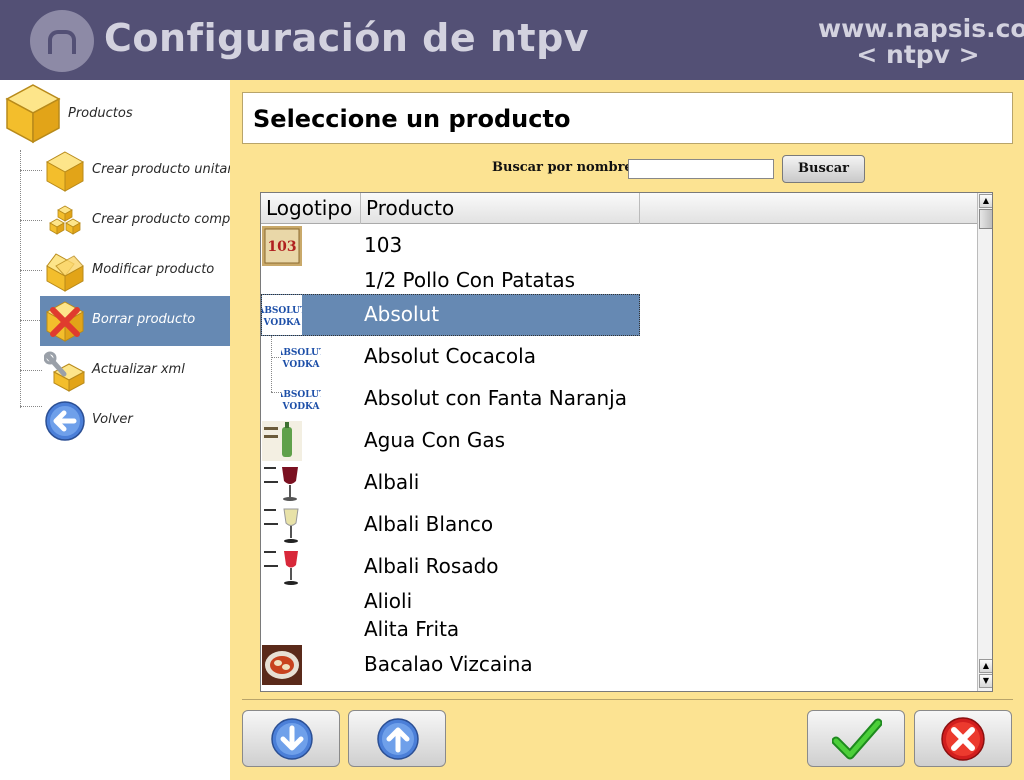  What do you see at coordinates (619, 483) in the screenshot?
I see `table-row: Albali` at bounding box center [619, 483].